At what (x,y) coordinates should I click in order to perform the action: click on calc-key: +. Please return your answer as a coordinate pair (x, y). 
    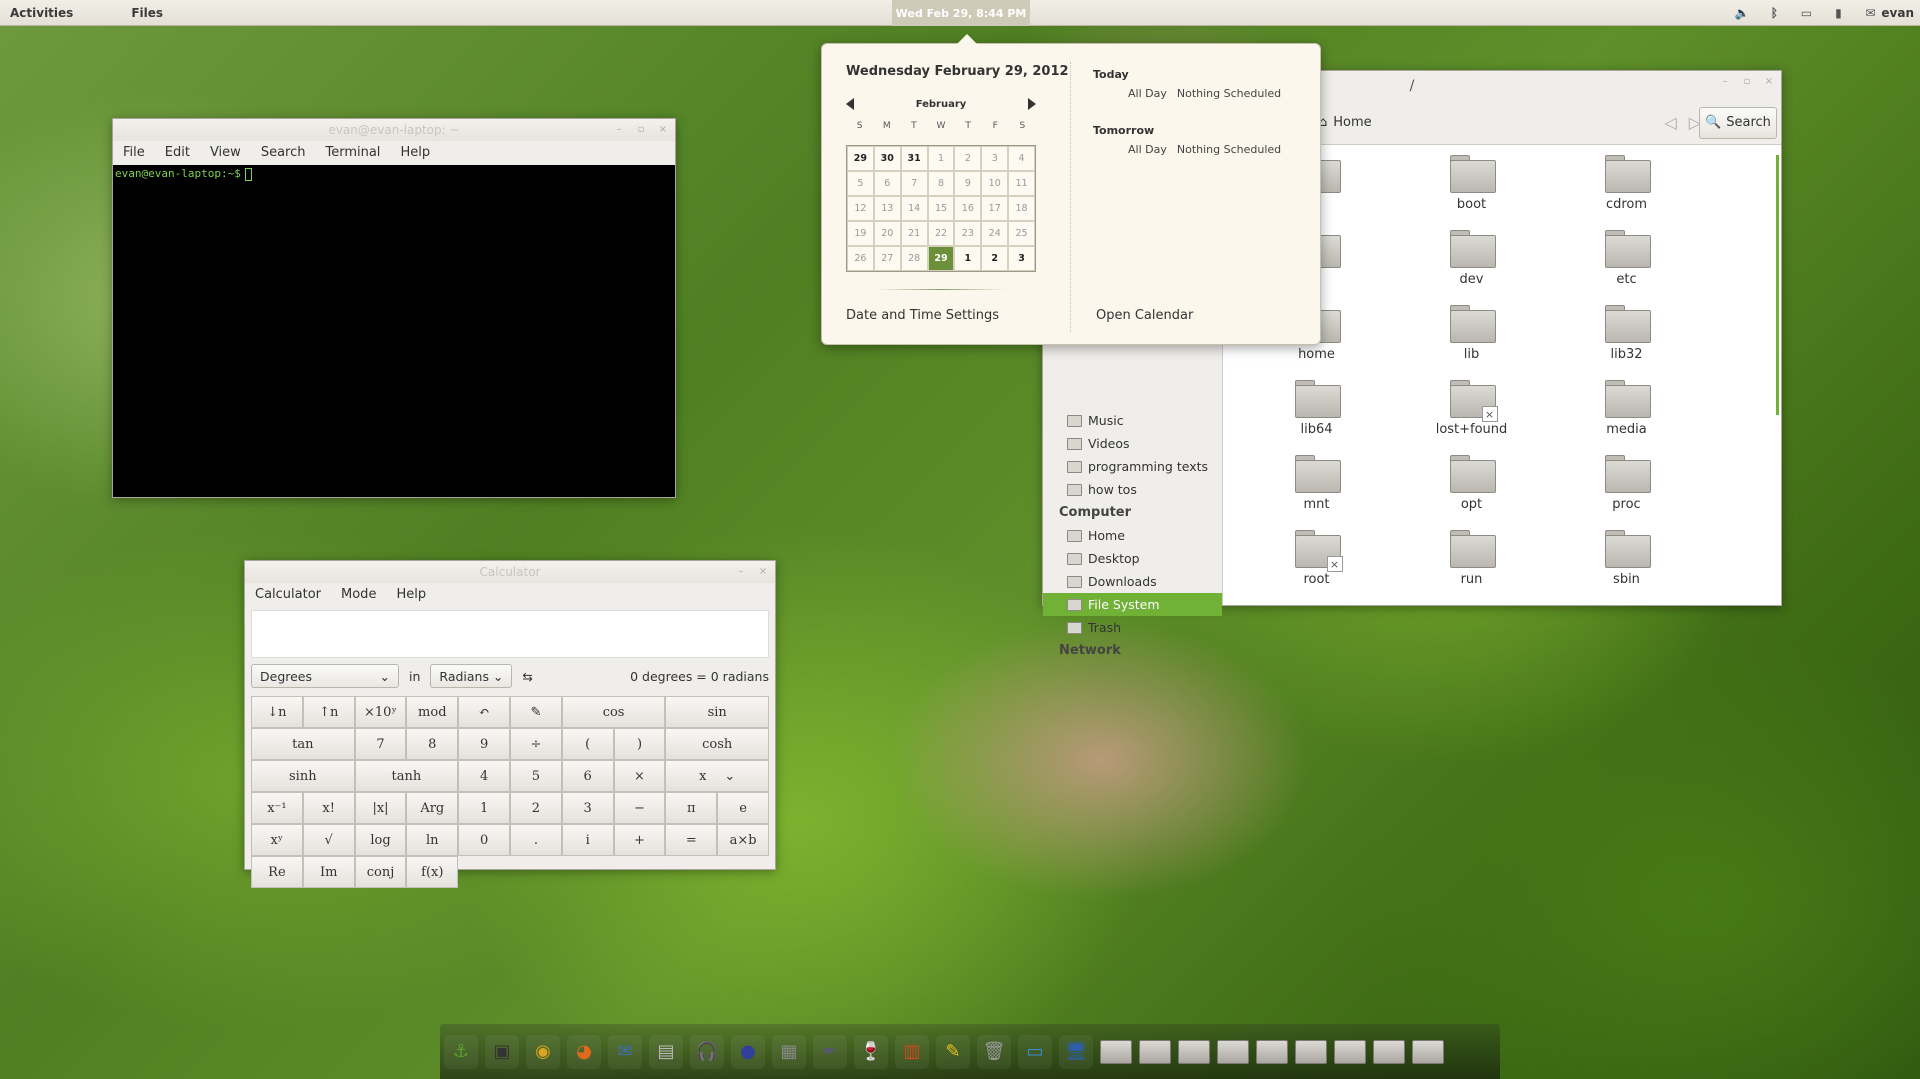
    Looking at the image, I should click on (639, 840).